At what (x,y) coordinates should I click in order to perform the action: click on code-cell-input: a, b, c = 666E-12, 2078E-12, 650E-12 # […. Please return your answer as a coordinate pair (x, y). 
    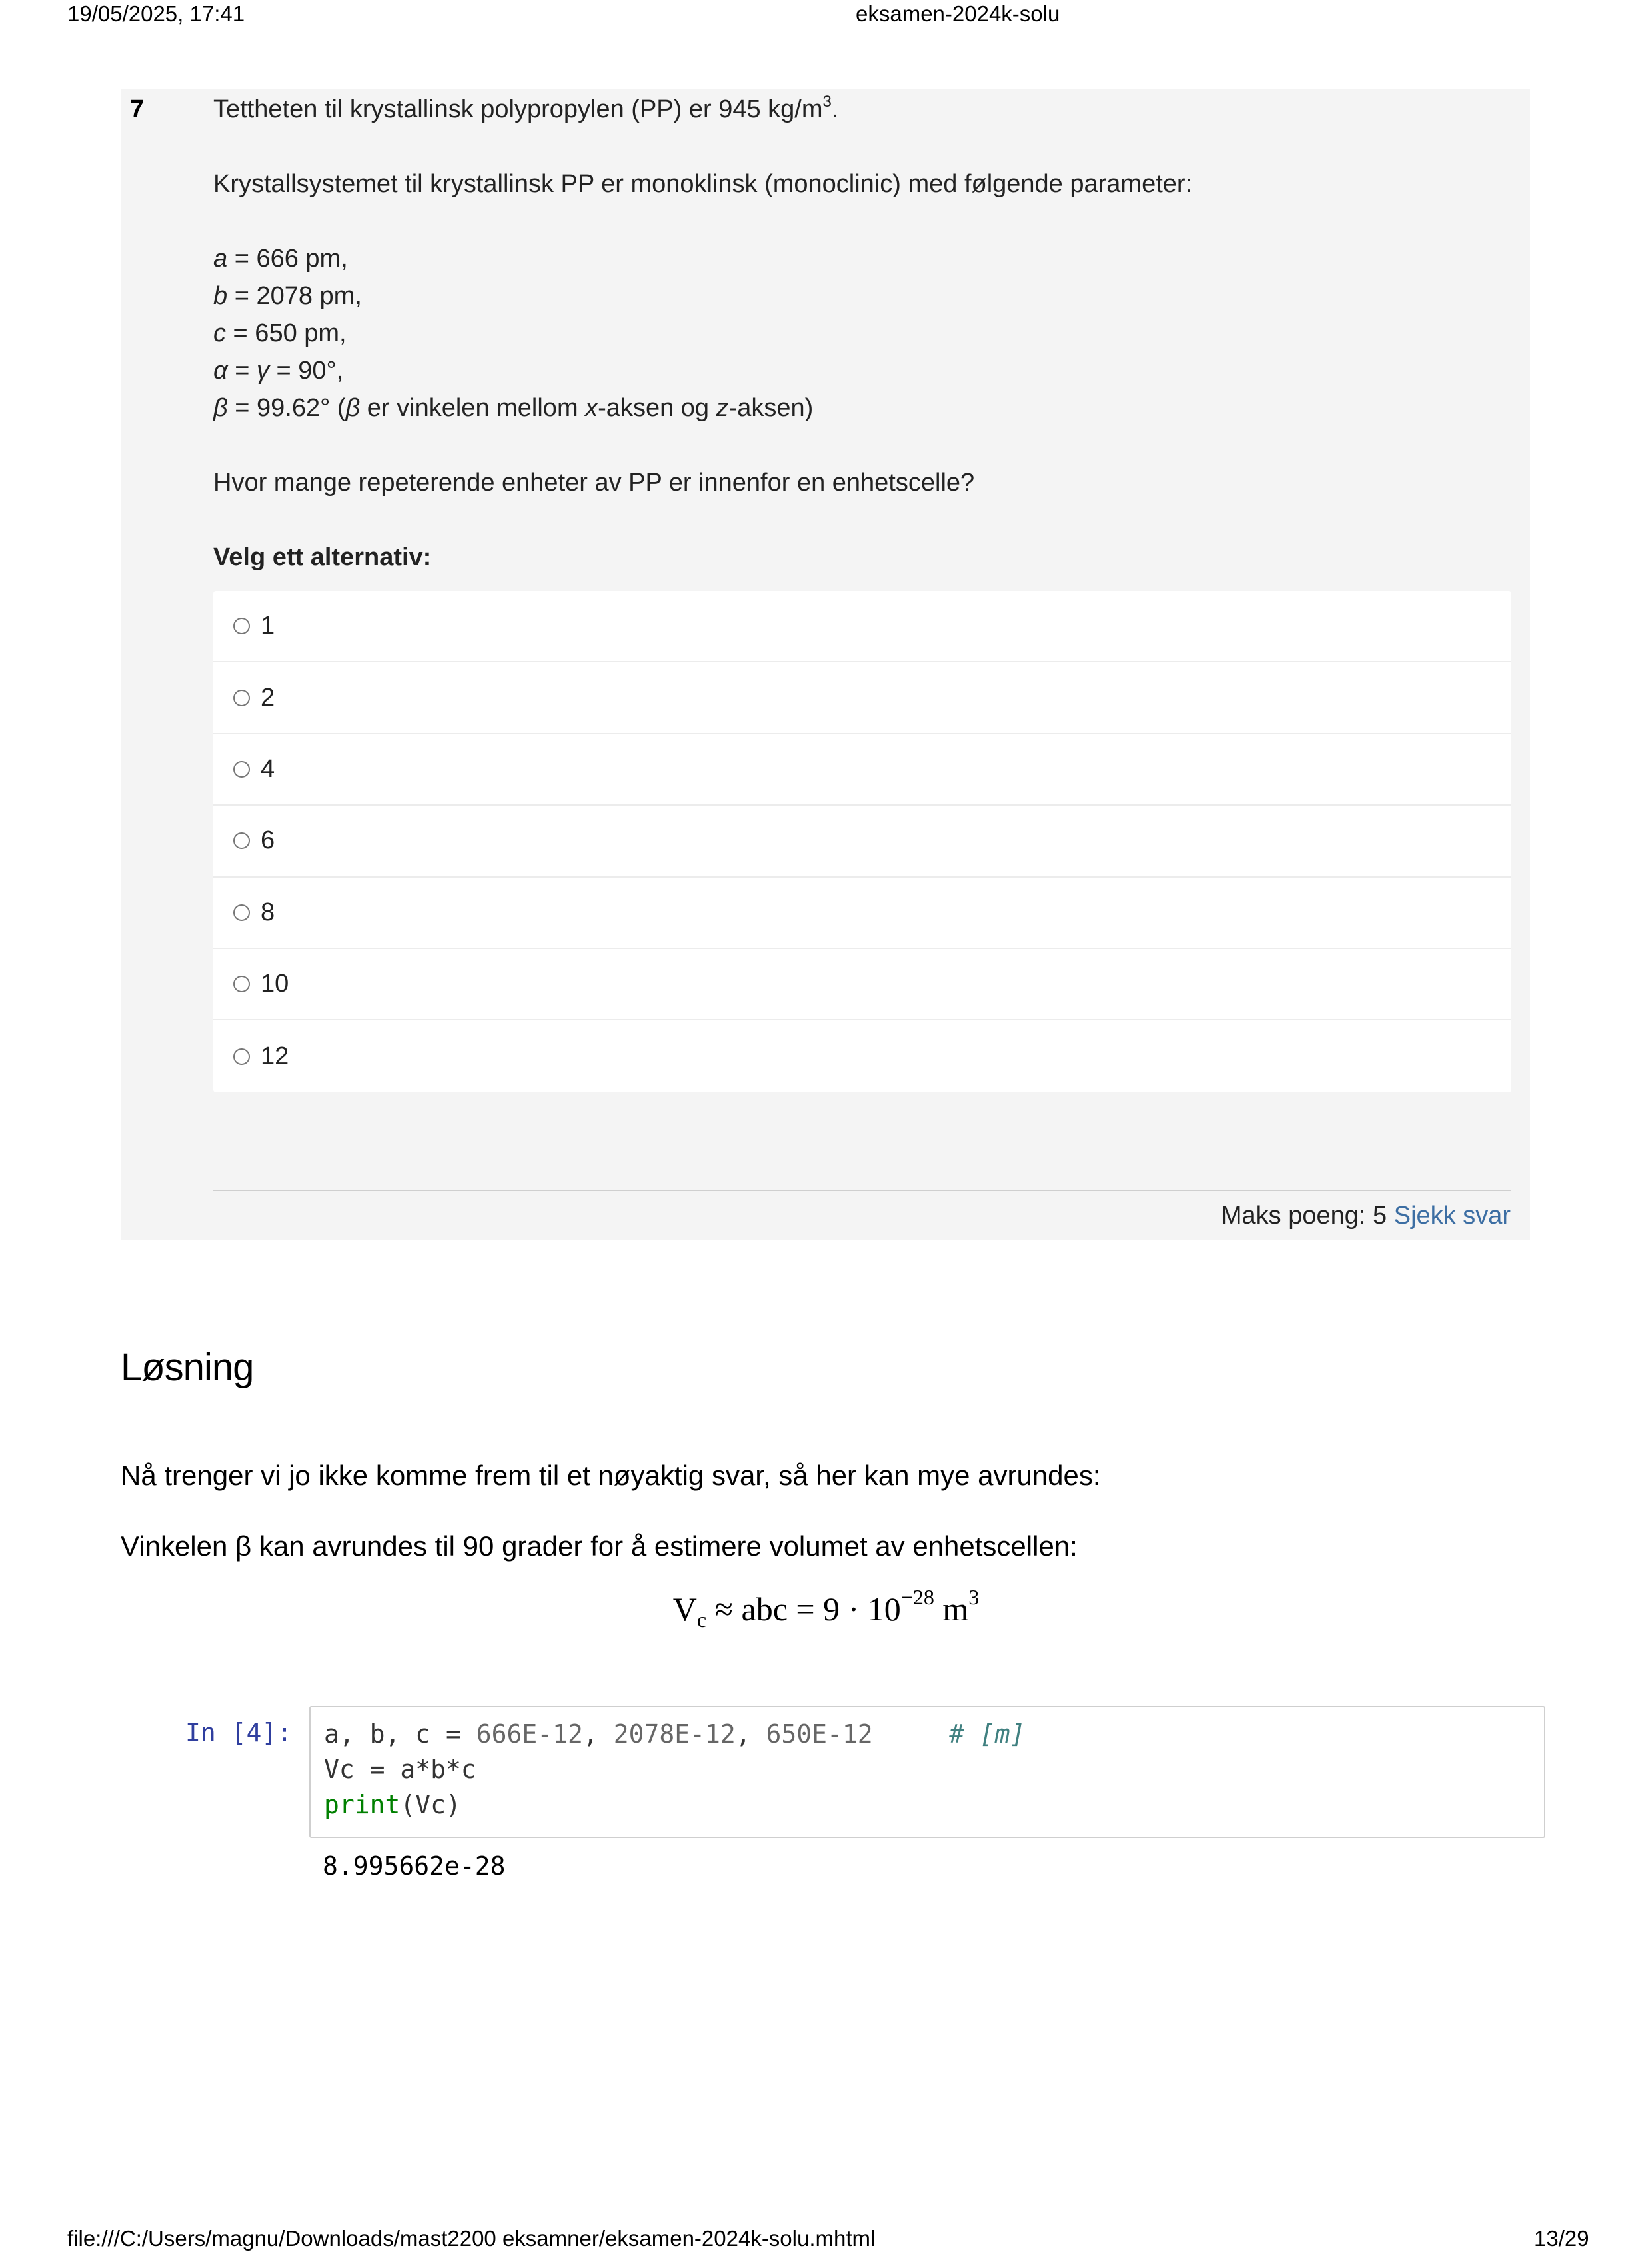
    Looking at the image, I should click on (927, 1772).